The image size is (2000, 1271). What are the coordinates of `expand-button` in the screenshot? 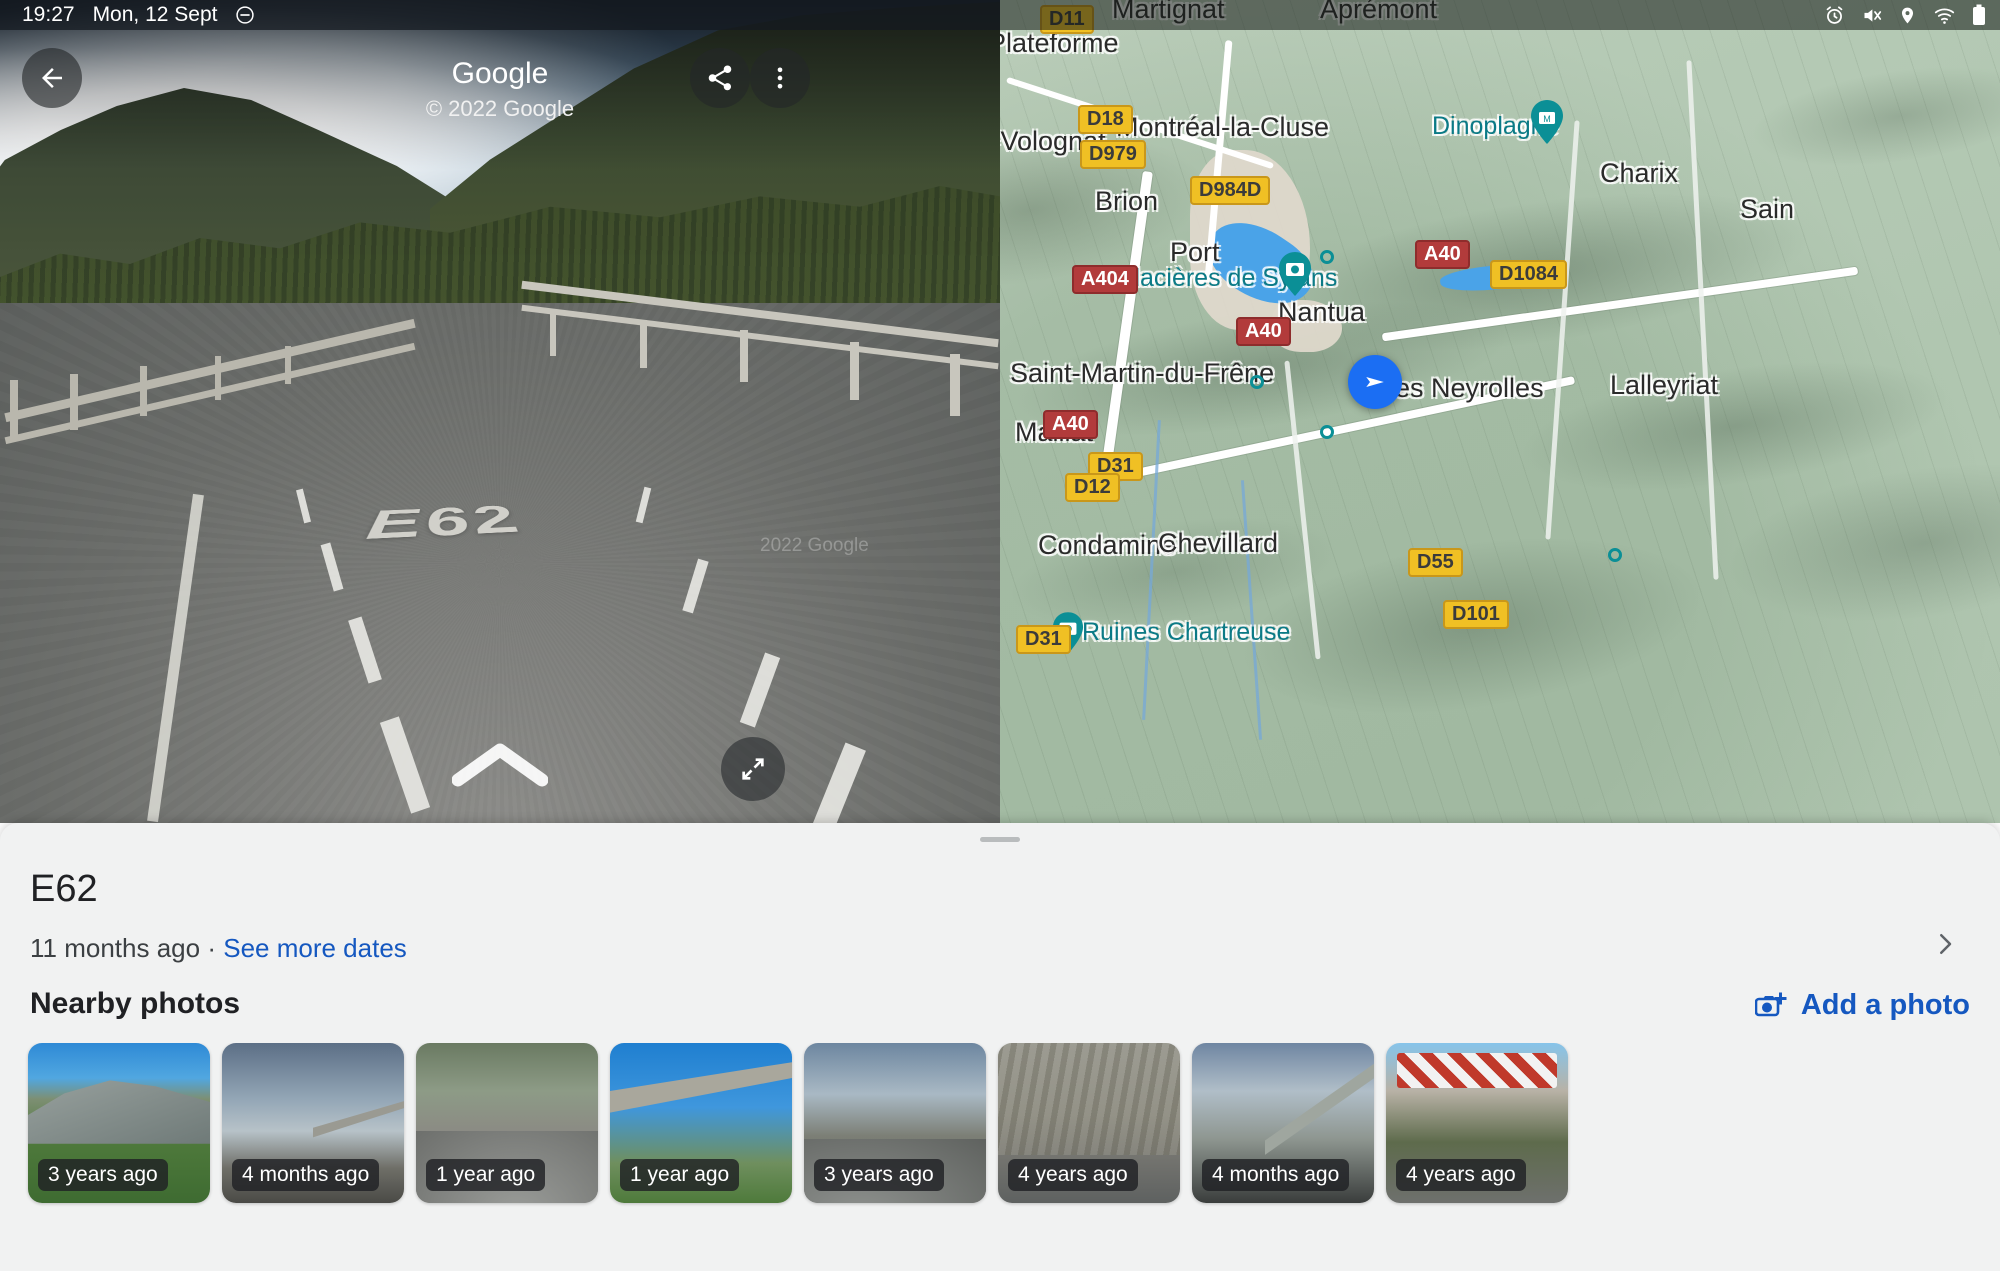 It's located at (753, 769).